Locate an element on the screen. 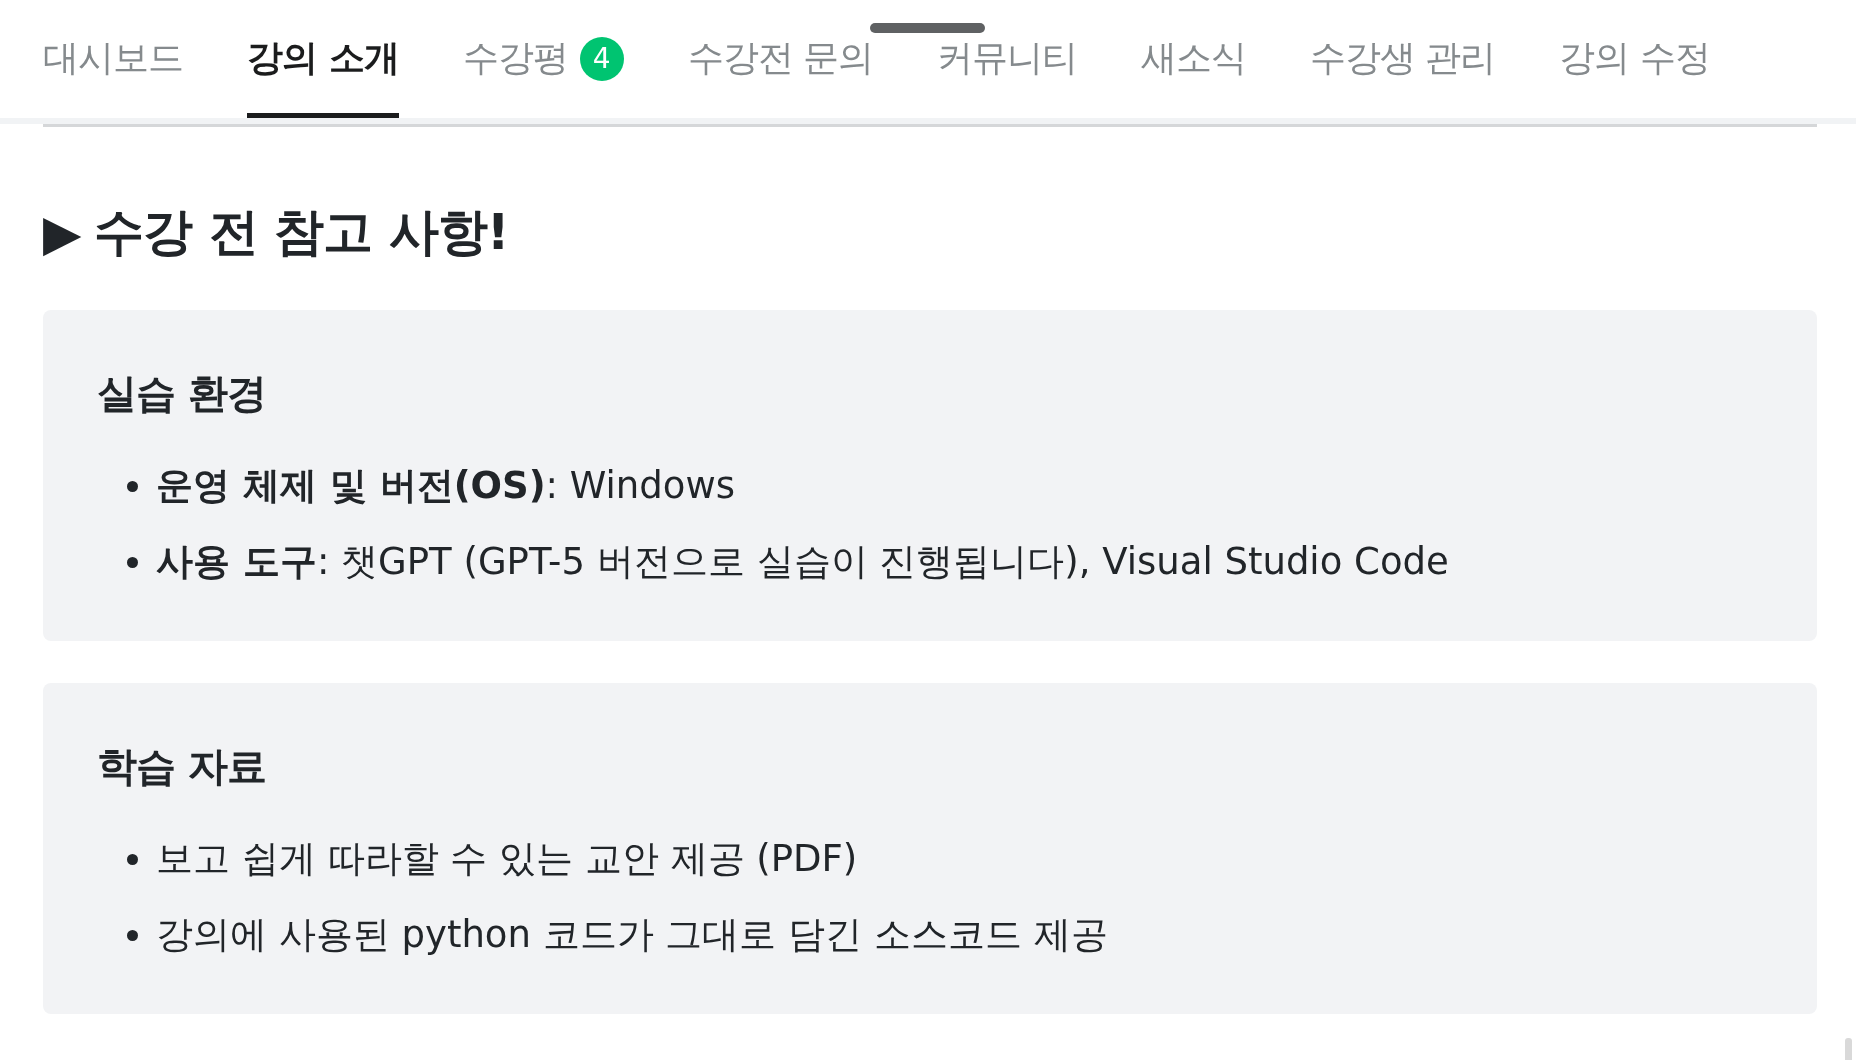 The height and width of the screenshot is (1060, 1856). drag-handle is located at coordinates (927, 28).